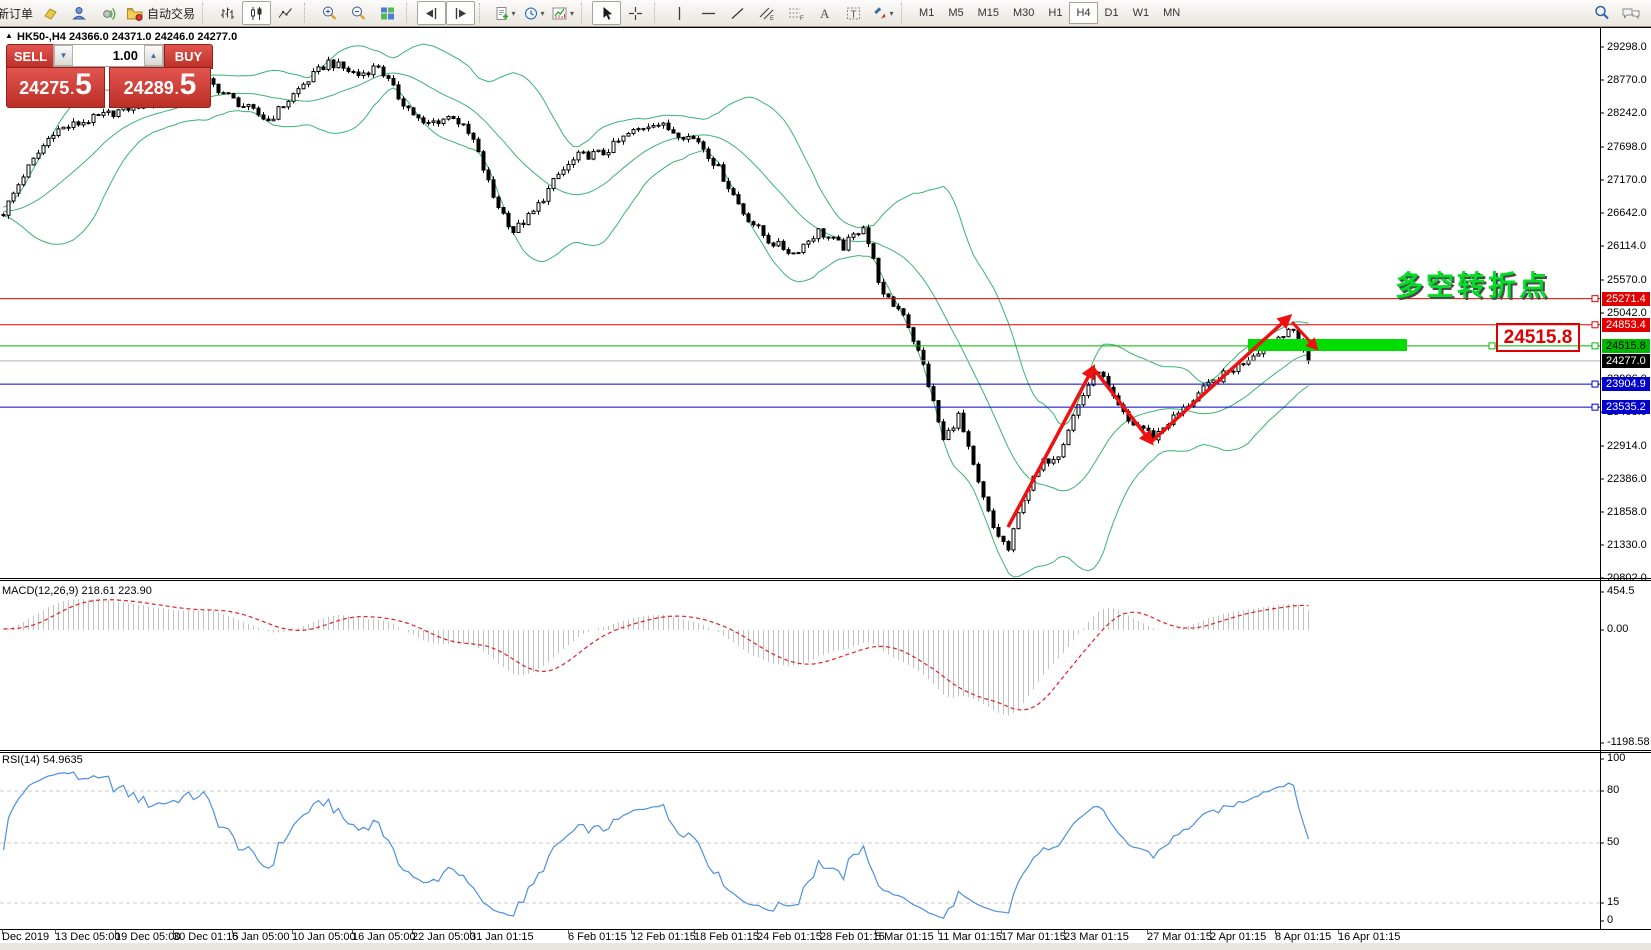 The height and width of the screenshot is (950, 1651). I want to click on sell-price-fraction: 5, so click(83, 84).